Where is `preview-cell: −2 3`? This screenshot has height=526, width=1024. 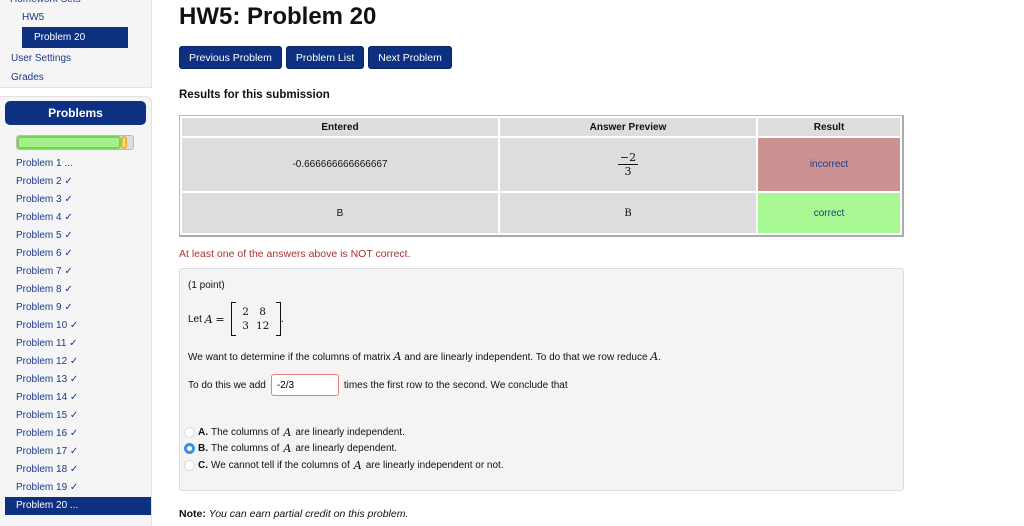
preview-cell: −2 3 is located at coordinates (628, 164).